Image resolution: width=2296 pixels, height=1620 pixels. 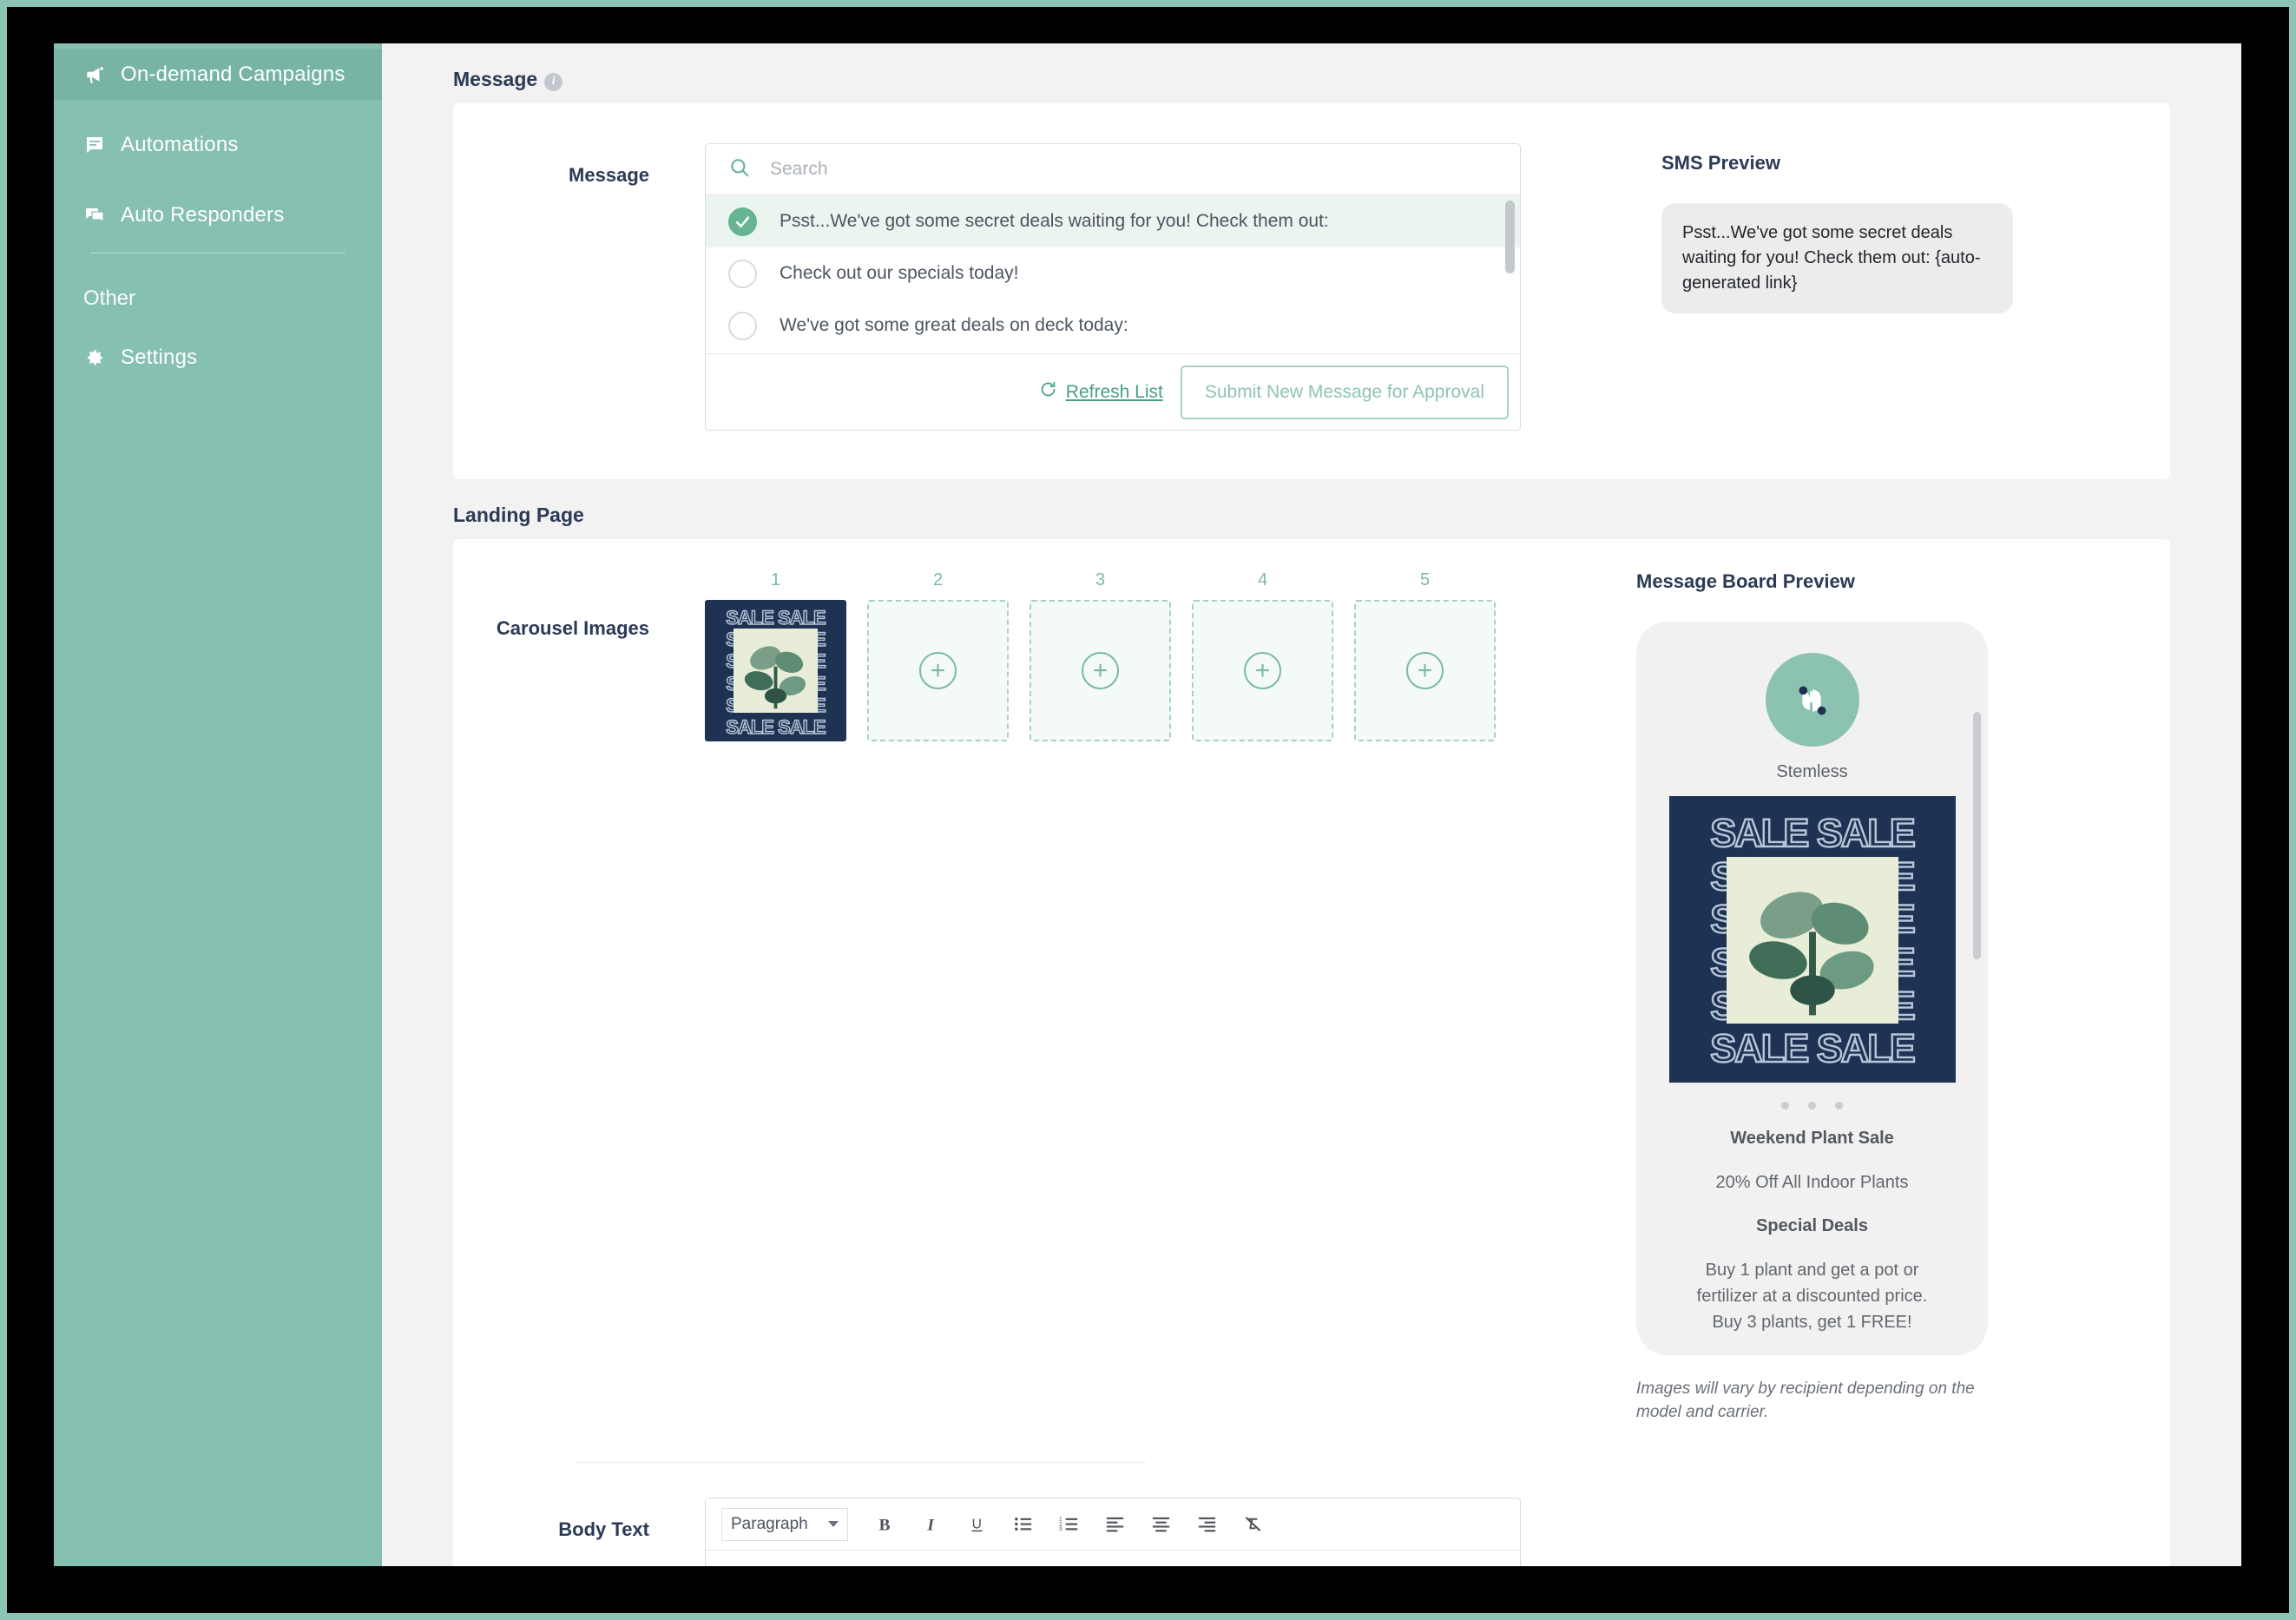 I want to click on message-section-title: Message i, so click(x=1347, y=73).